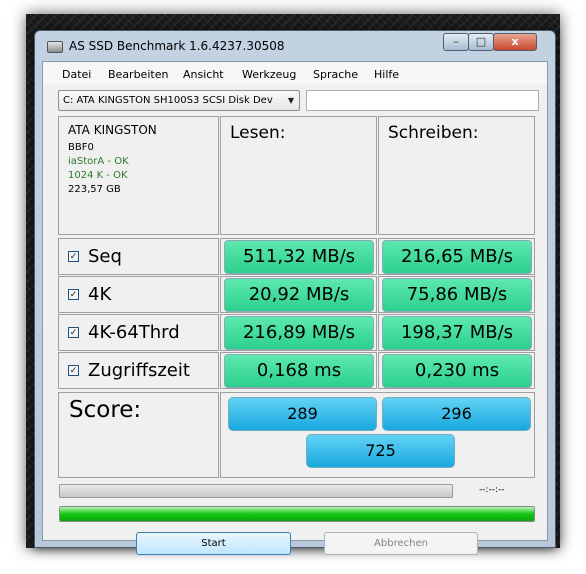  I want to click on seq-read-cell: 511,32 MB/s, so click(298, 256).